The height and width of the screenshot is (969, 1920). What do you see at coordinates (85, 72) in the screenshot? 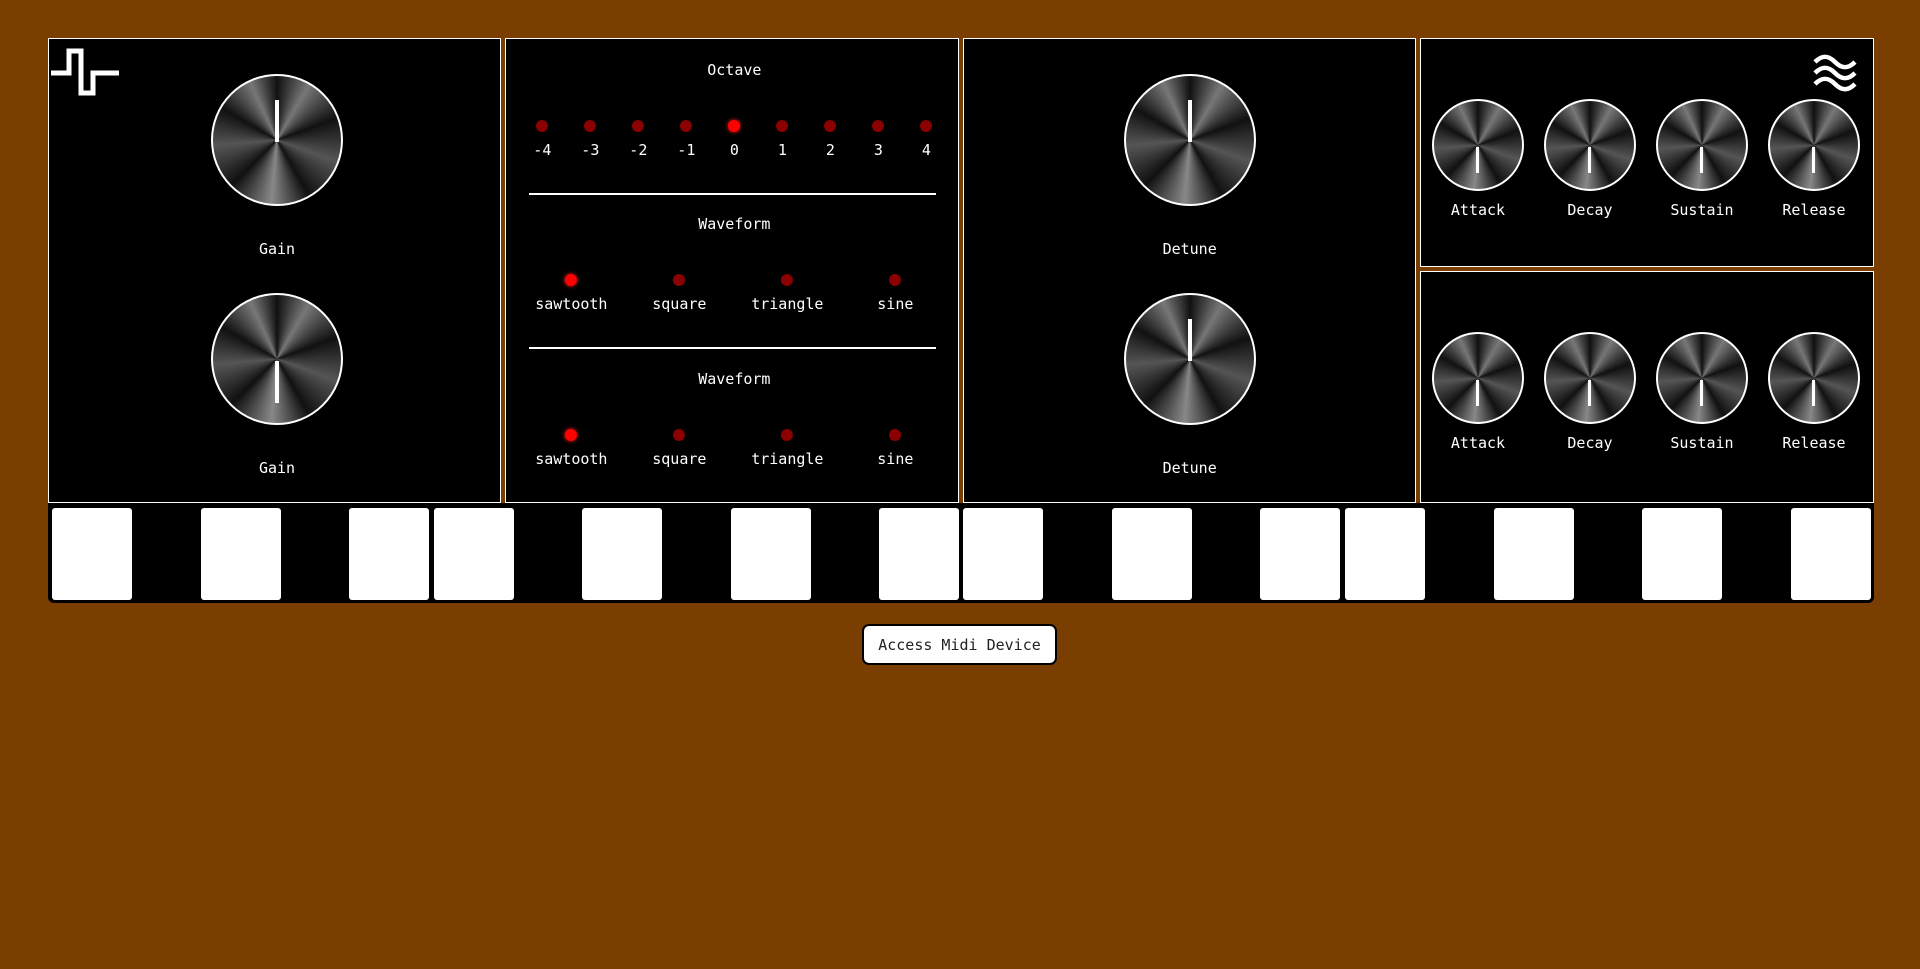
I see `square-wave-icon` at bounding box center [85, 72].